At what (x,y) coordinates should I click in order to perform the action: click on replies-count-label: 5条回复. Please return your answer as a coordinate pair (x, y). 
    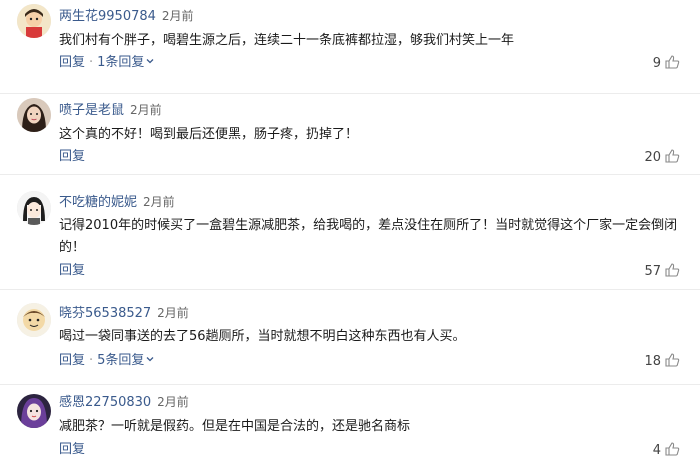
    Looking at the image, I should click on (121, 360).